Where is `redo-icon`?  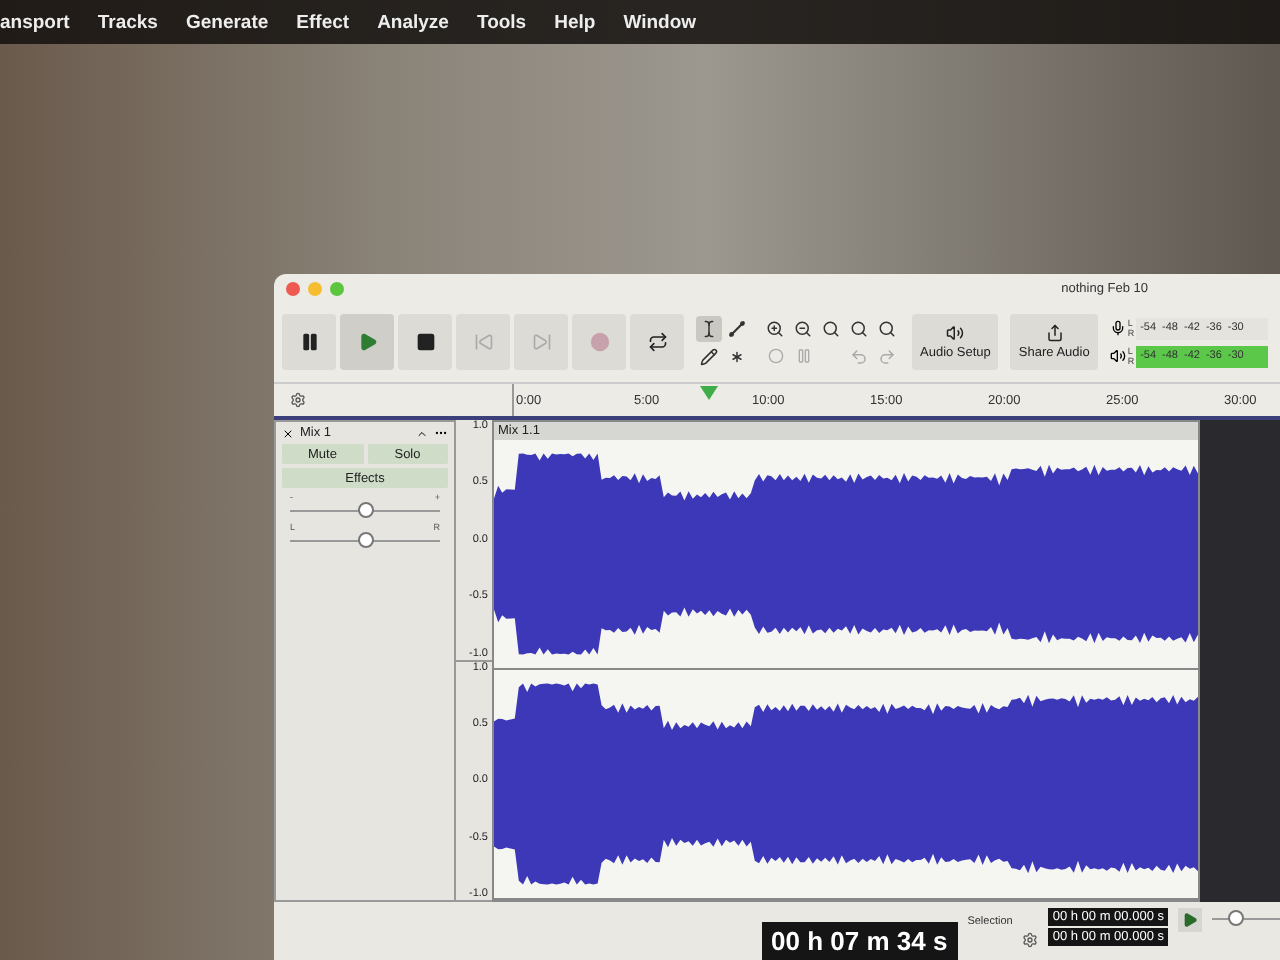 redo-icon is located at coordinates (887, 356).